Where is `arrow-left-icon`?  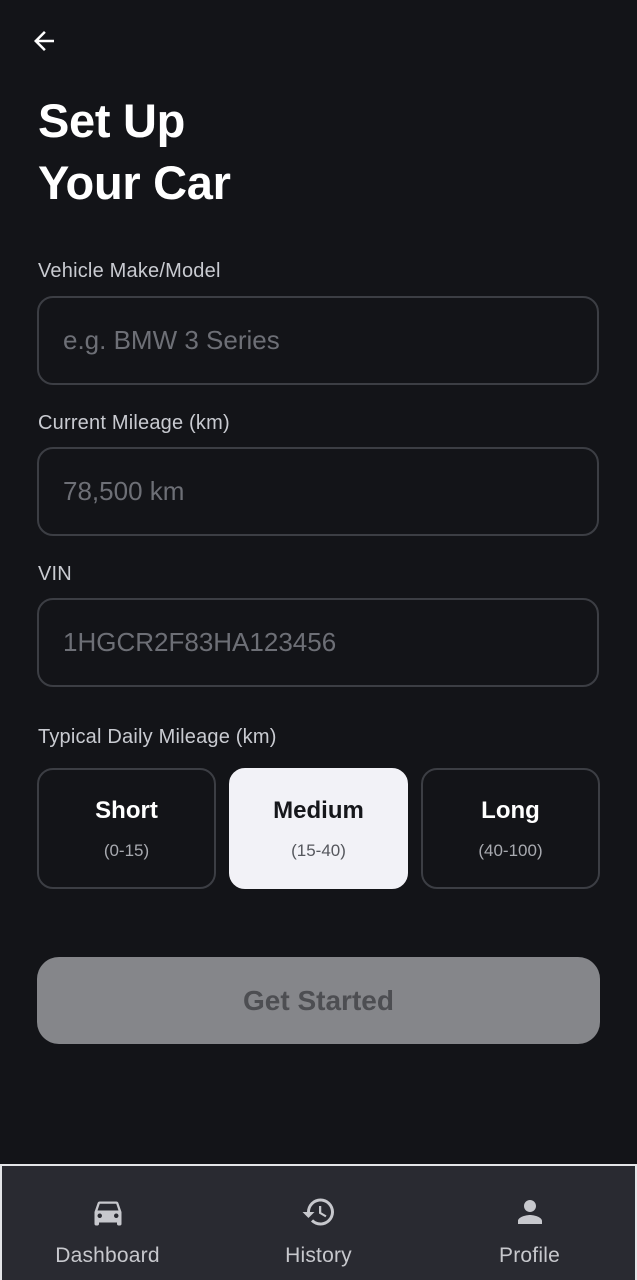 arrow-left-icon is located at coordinates (44, 41).